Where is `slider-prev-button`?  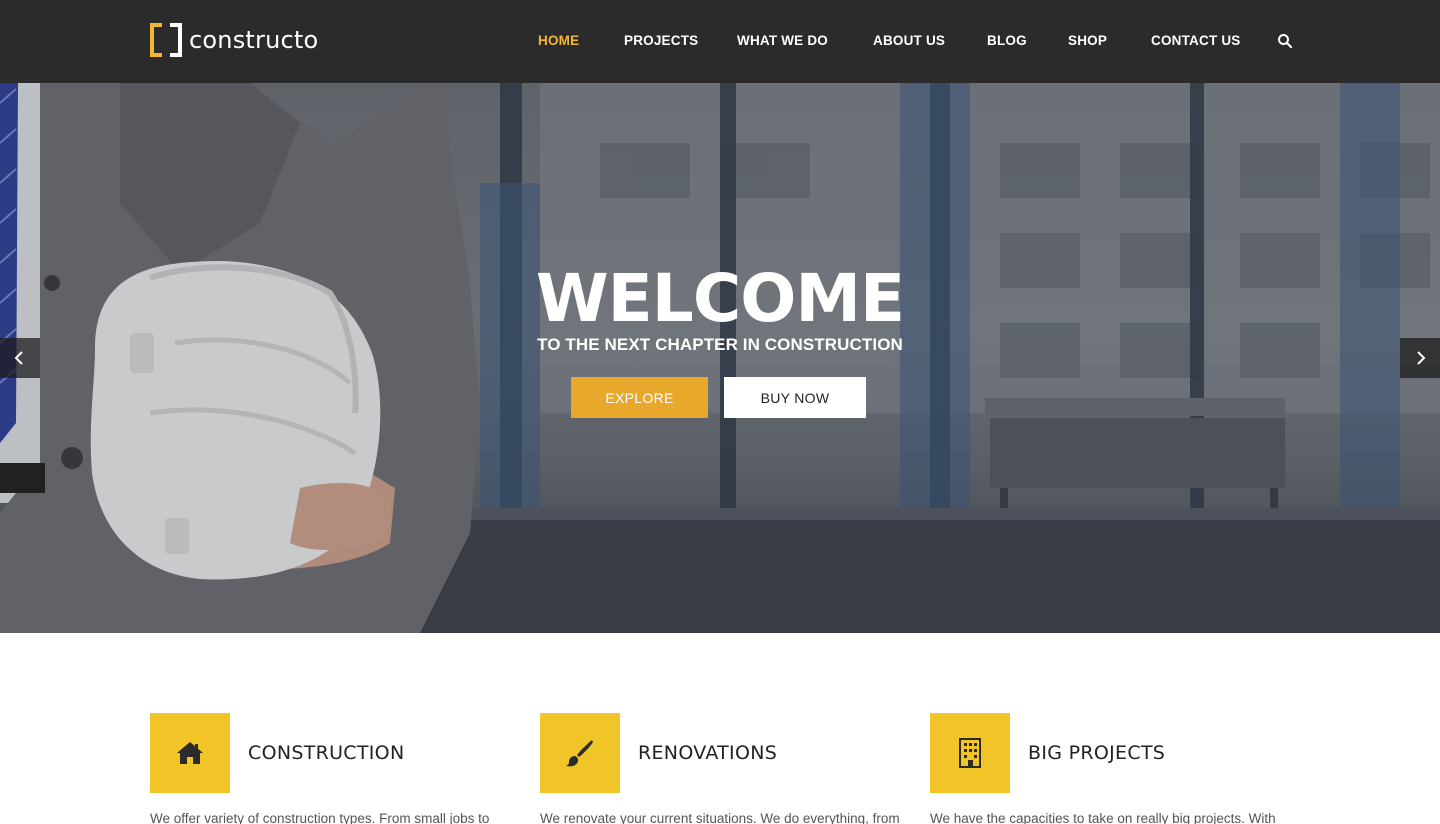
slider-prev-button is located at coordinates (20, 358).